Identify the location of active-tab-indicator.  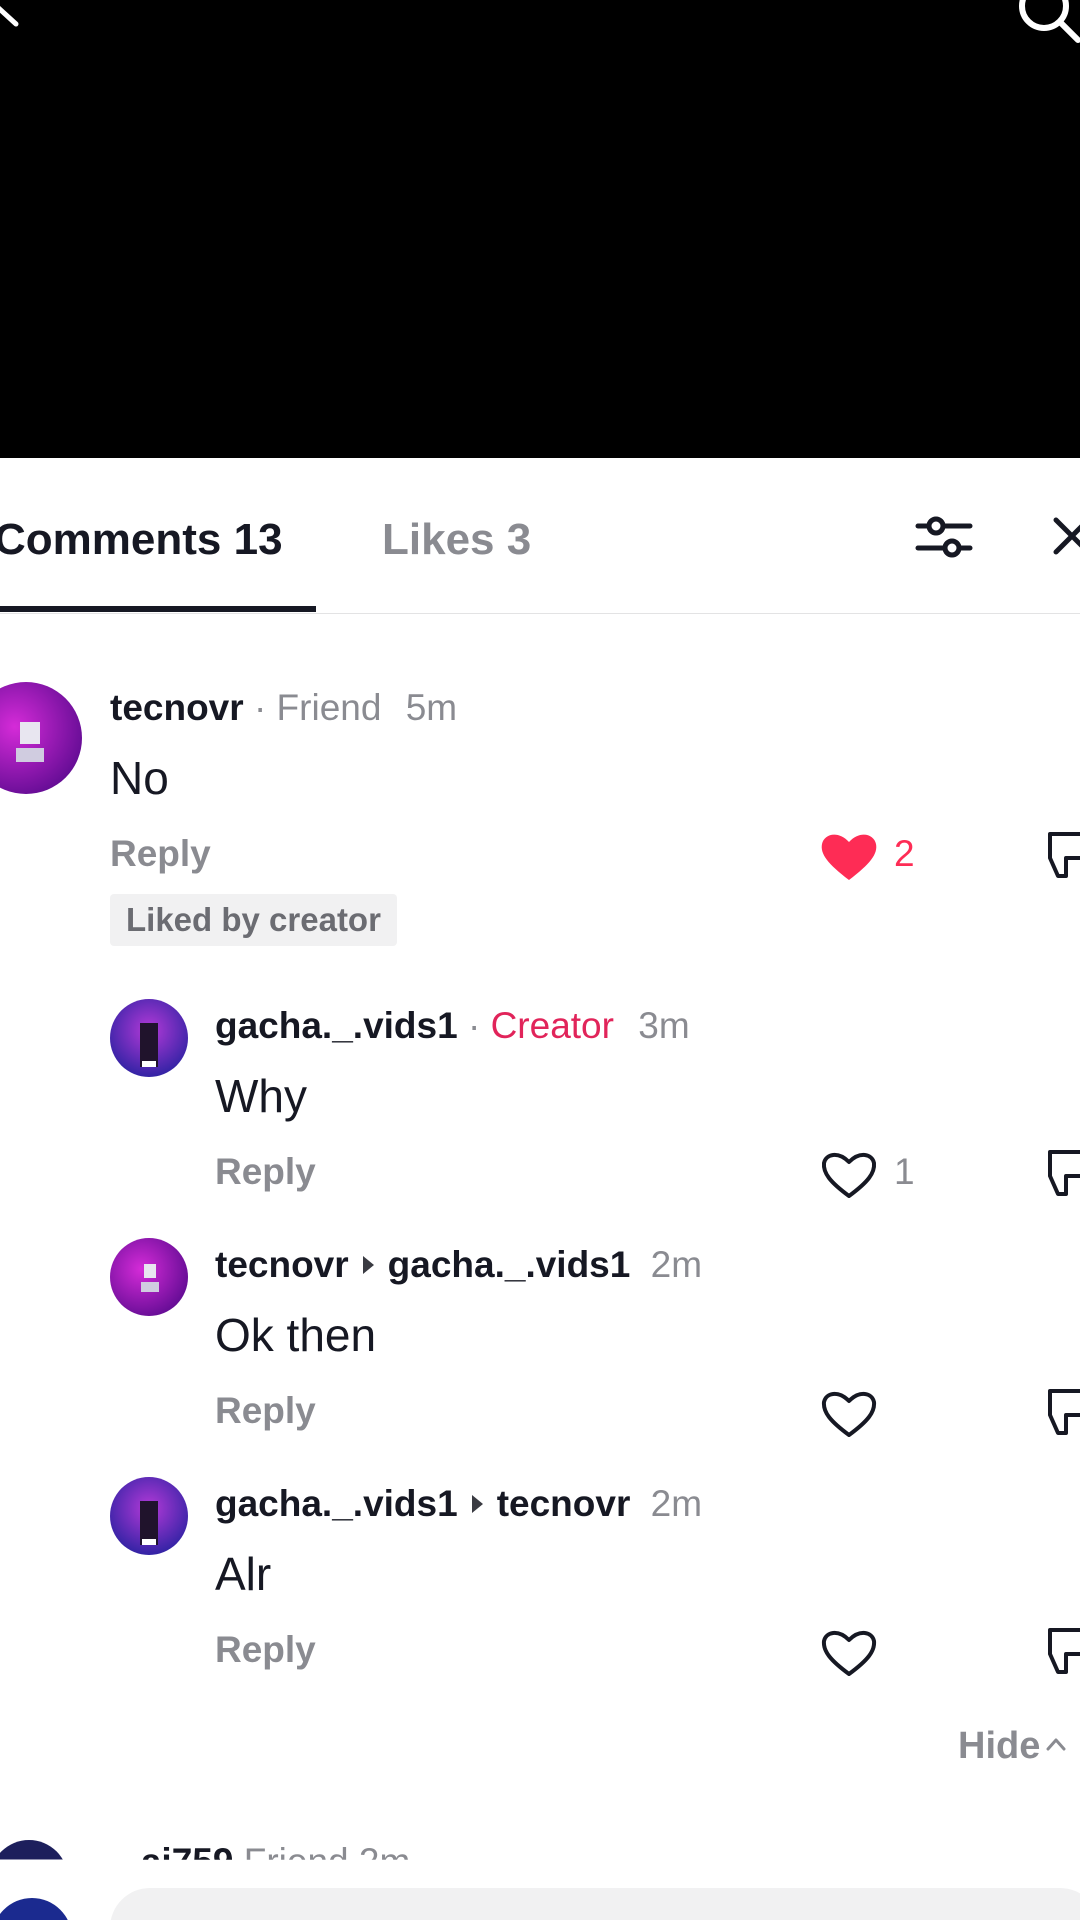
(158, 609).